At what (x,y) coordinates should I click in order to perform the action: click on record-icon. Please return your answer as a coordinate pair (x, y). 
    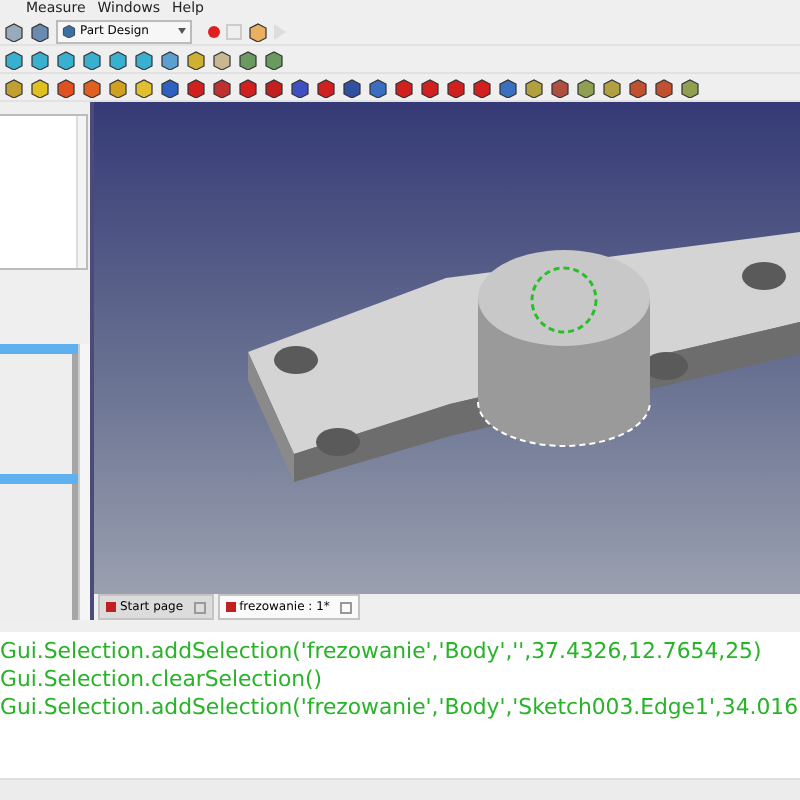
    Looking at the image, I should click on (214, 31).